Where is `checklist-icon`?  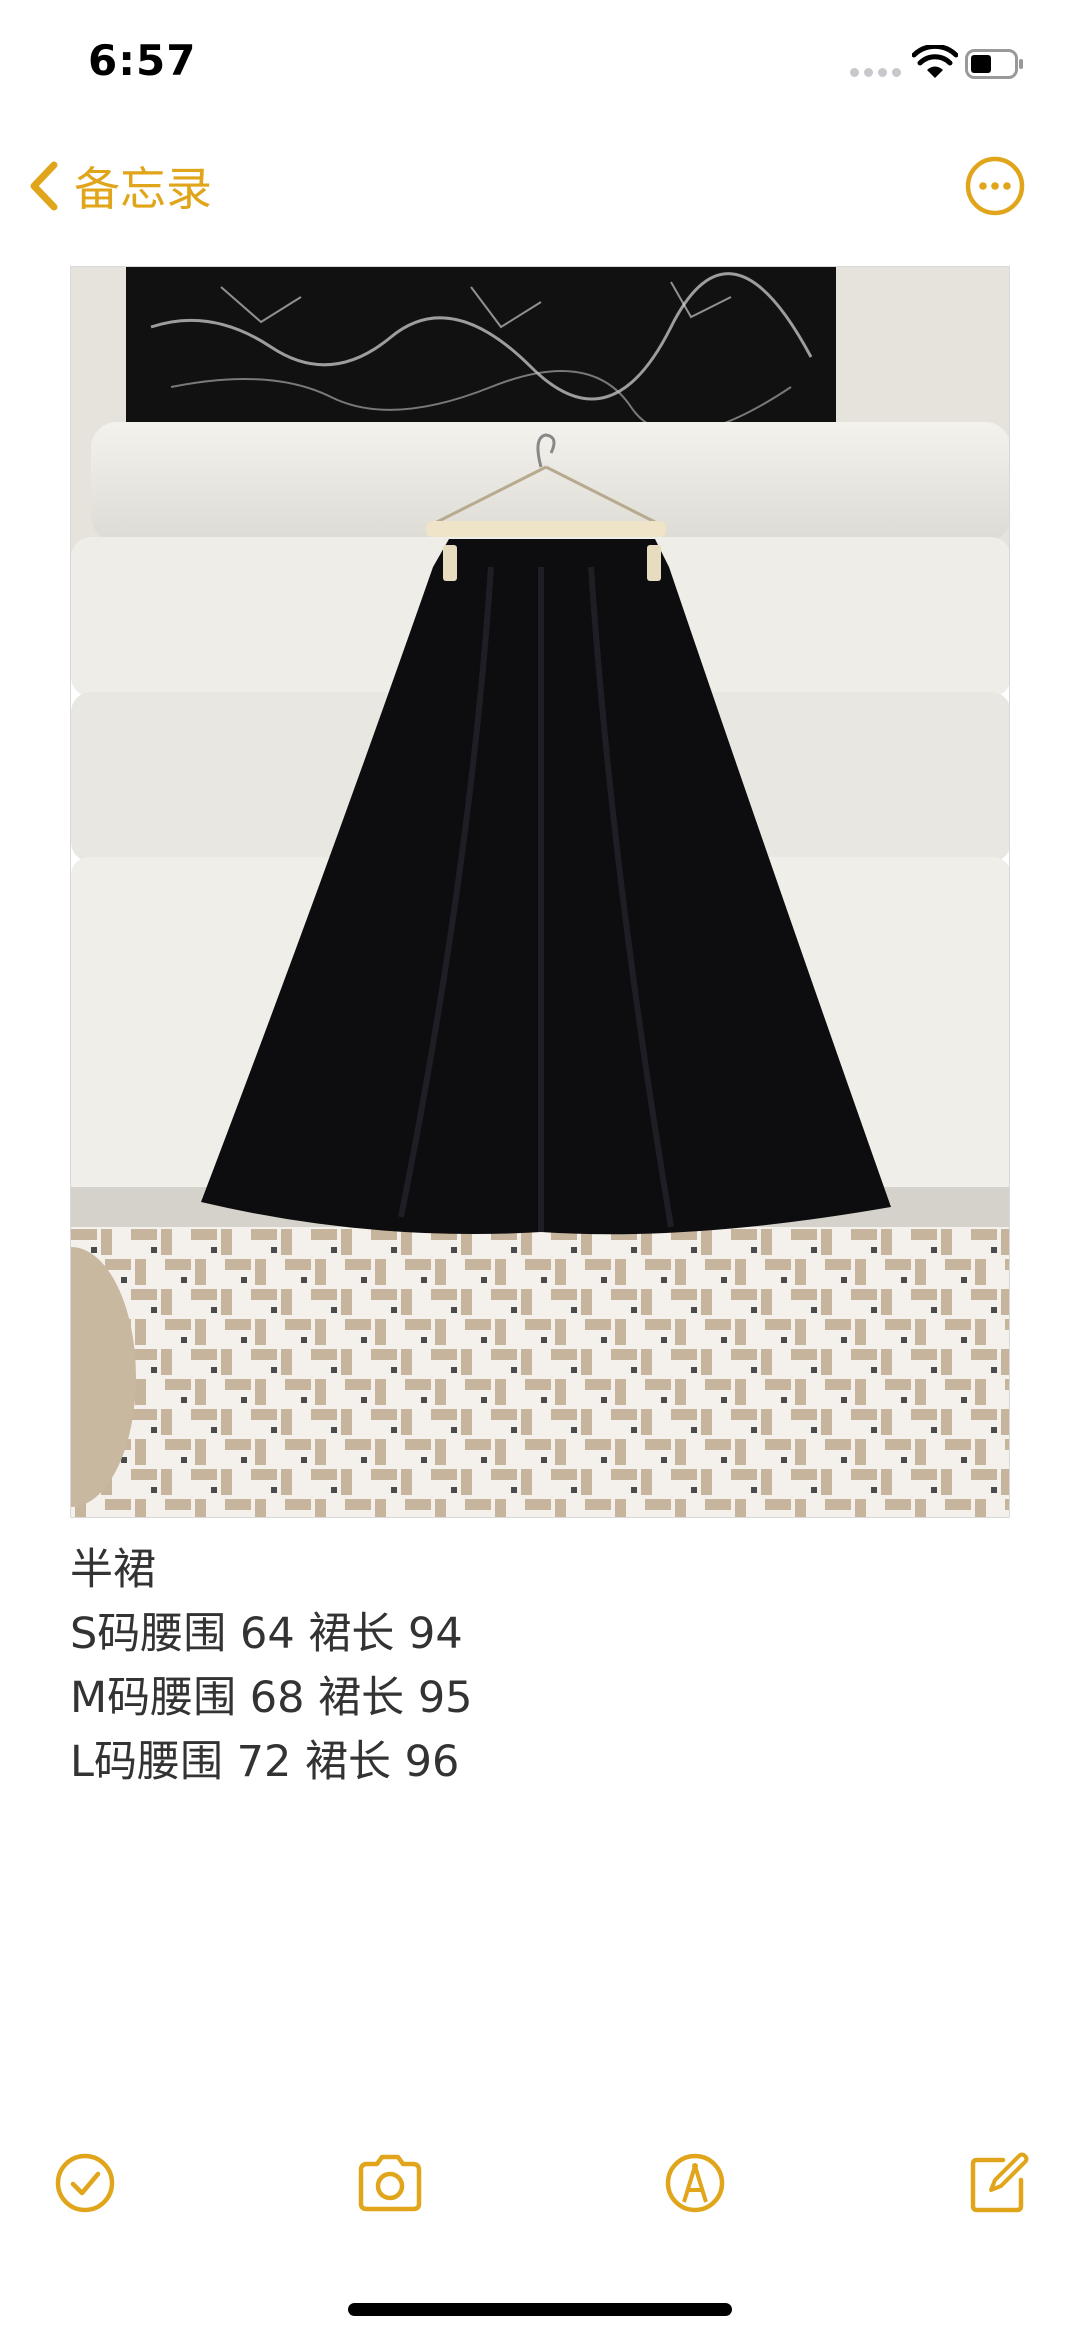 checklist-icon is located at coordinates (85, 2183).